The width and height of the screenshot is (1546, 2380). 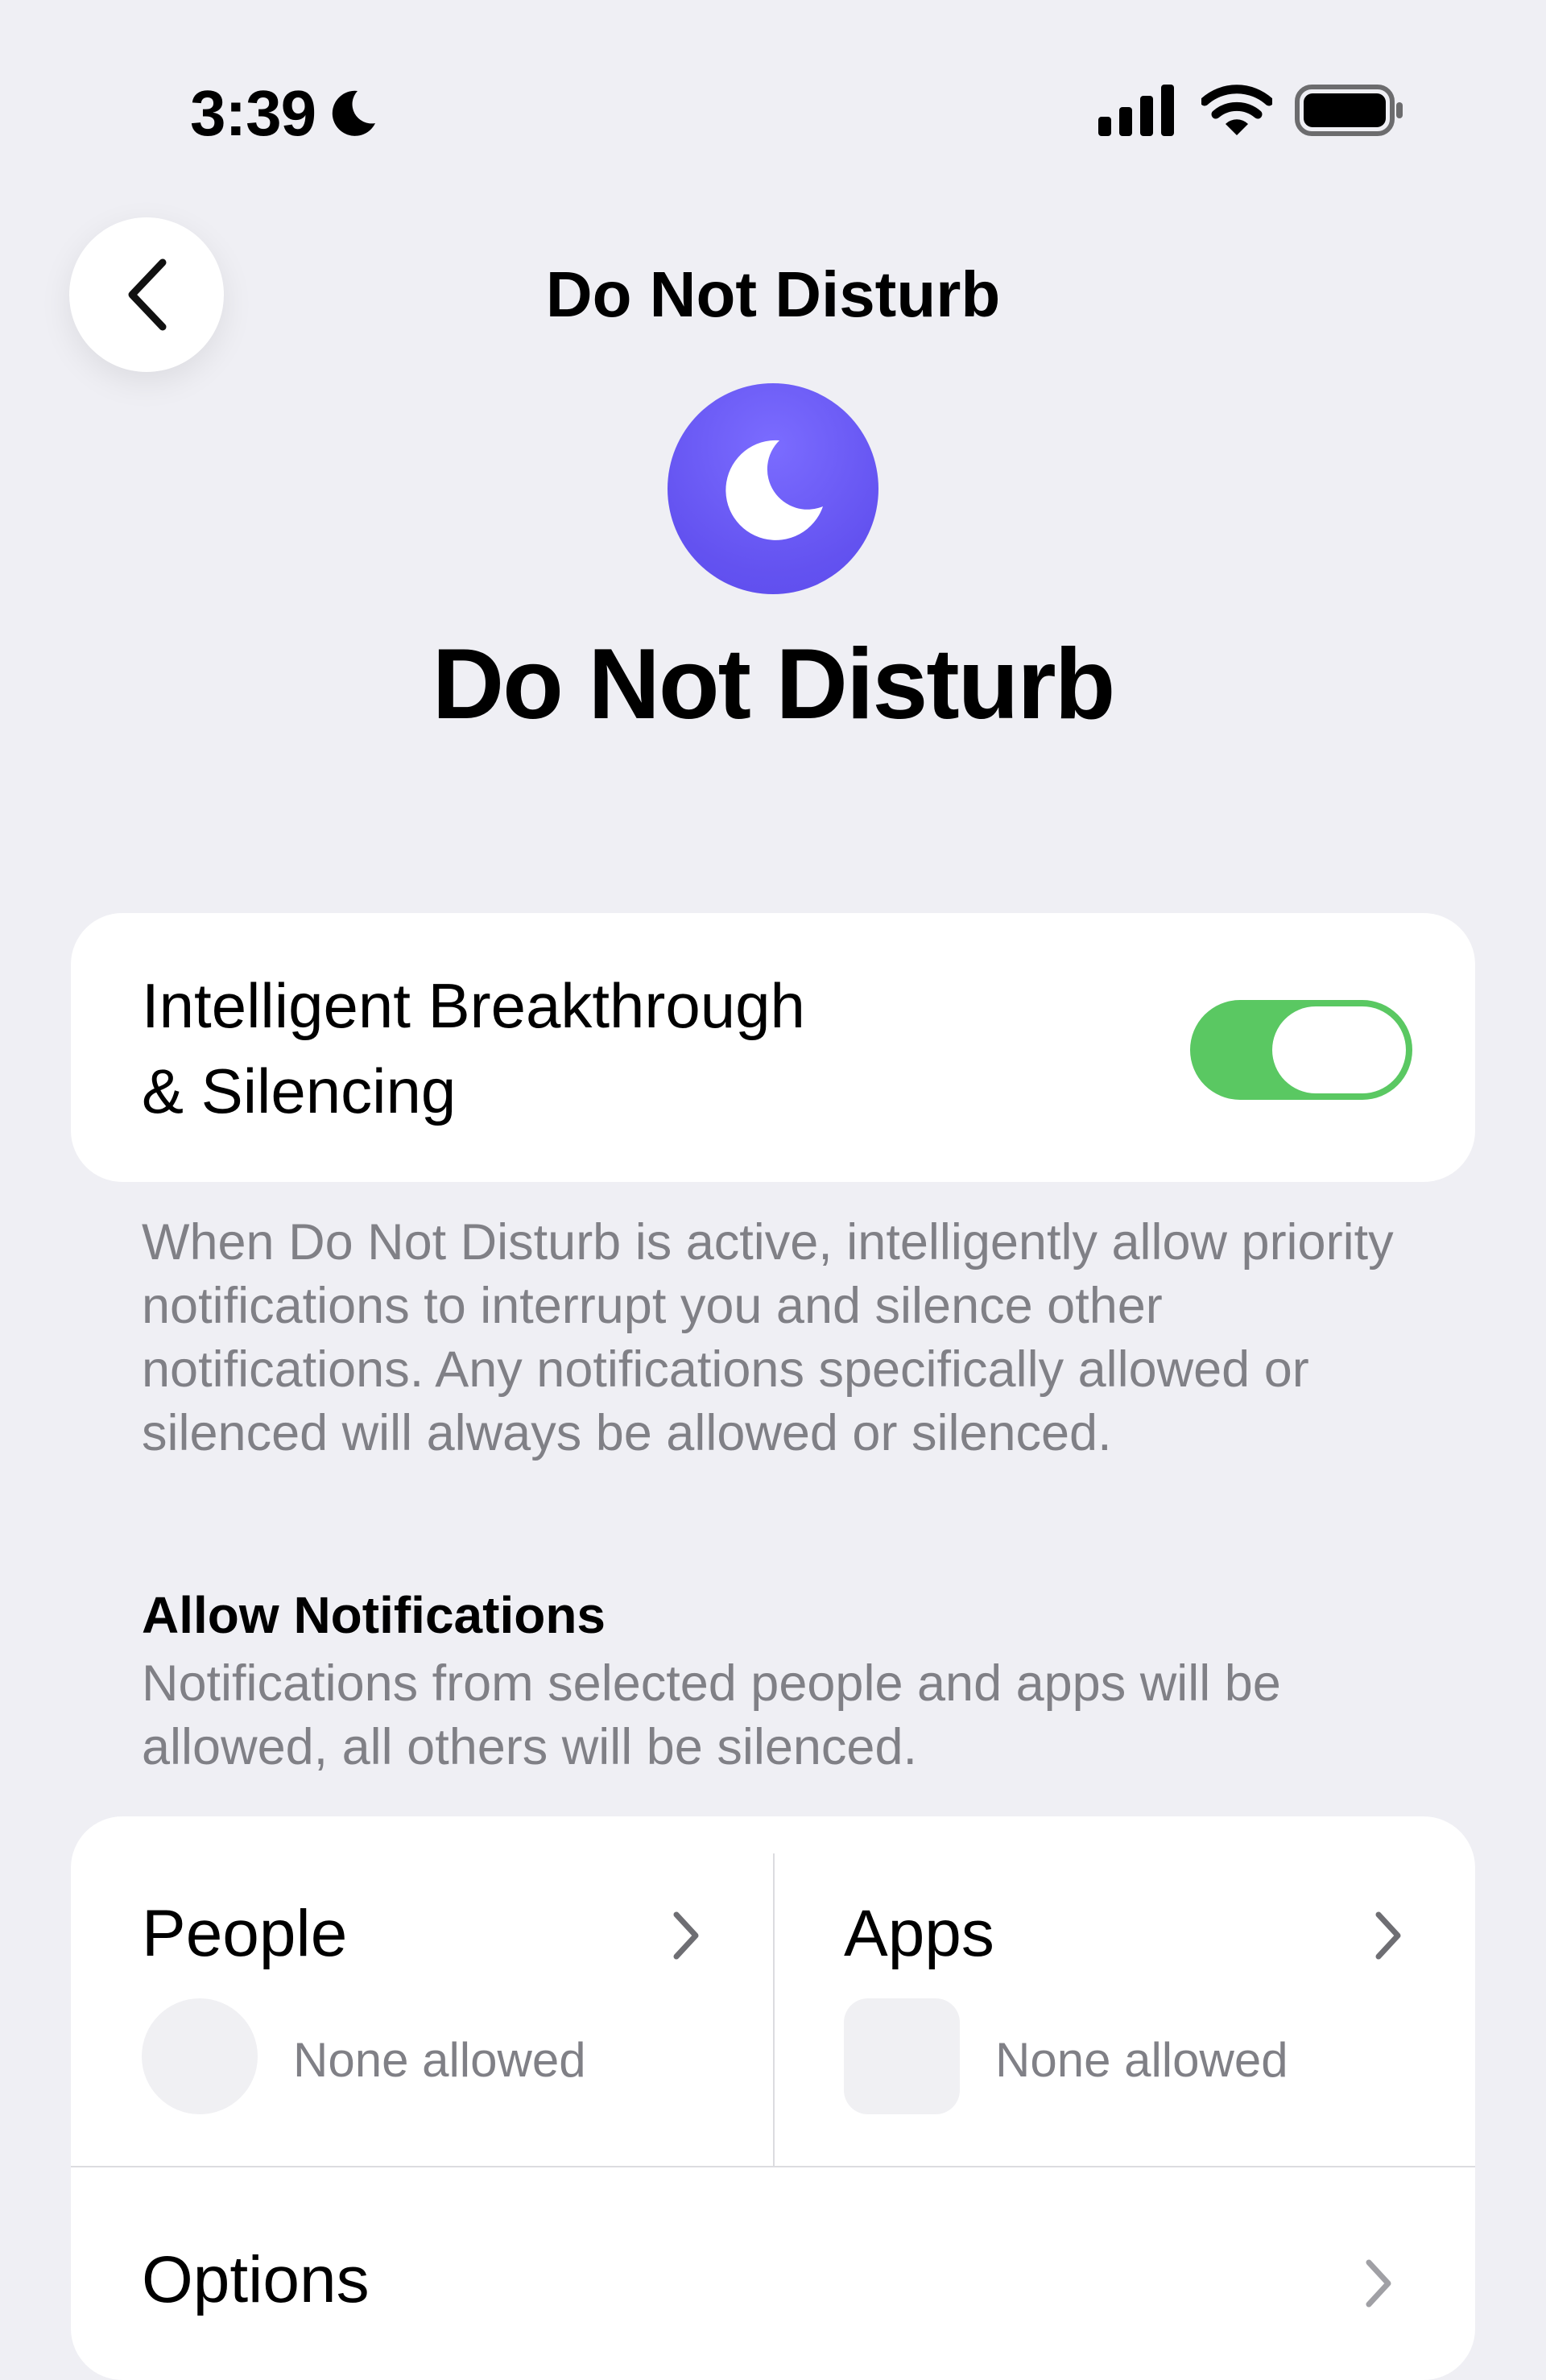 I want to click on apps-cell: Apps None allowed, so click(x=1124, y=1991).